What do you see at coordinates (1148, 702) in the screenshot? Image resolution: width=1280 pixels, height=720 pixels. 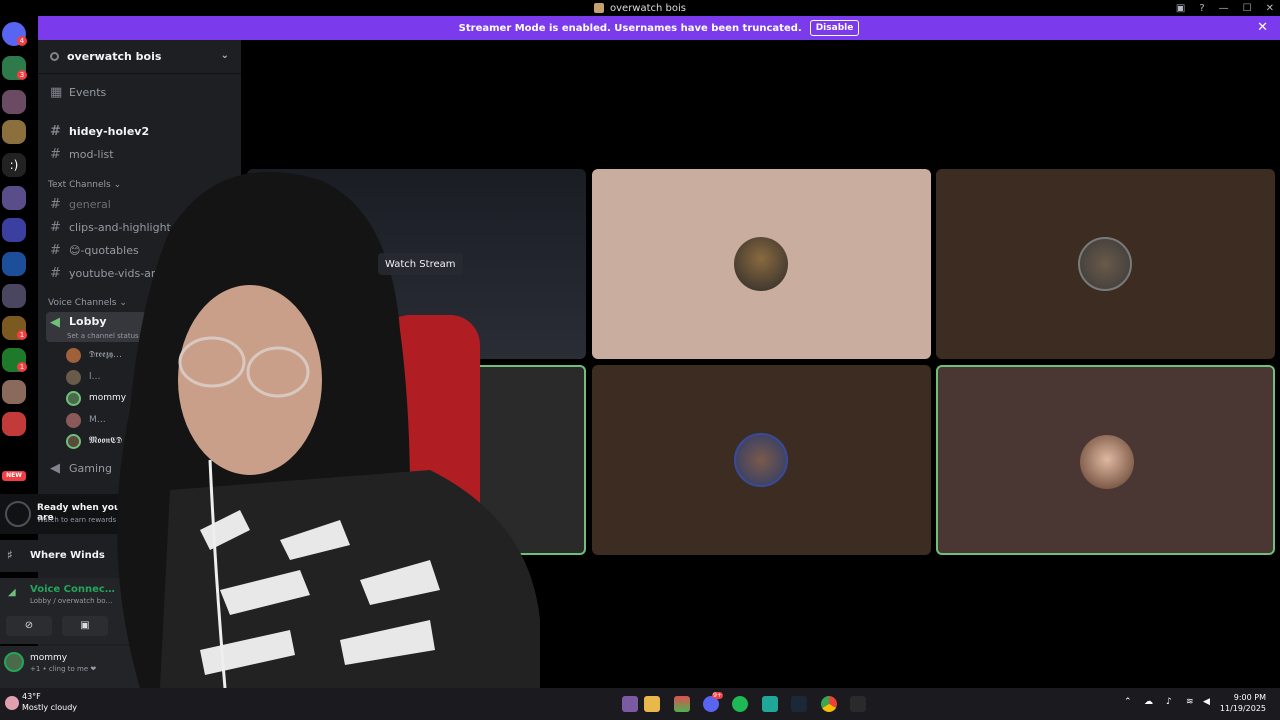 I see `cloud-icon: ☁` at bounding box center [1148, 702].